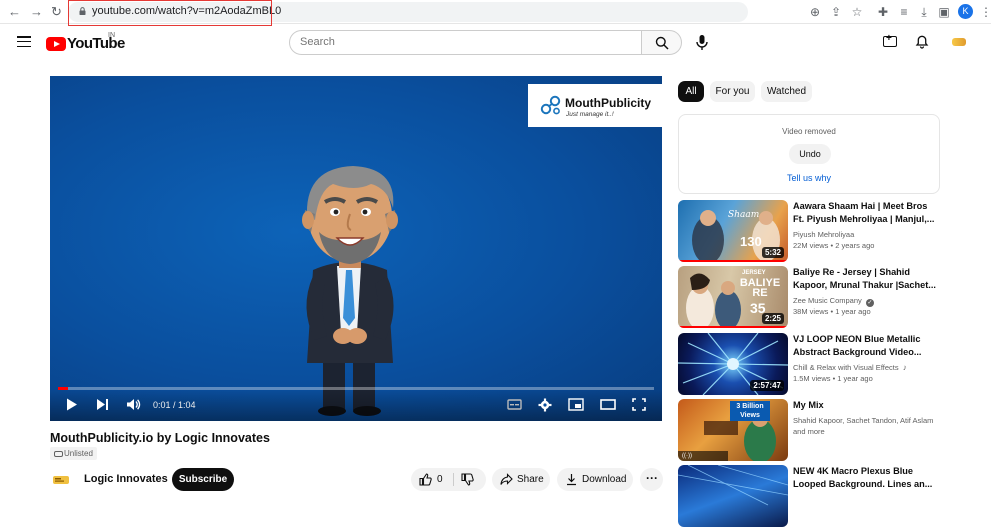  I want to click on video-thumbnail: JERSEY BALIYE RE 35 2:25, so click(733, 297).